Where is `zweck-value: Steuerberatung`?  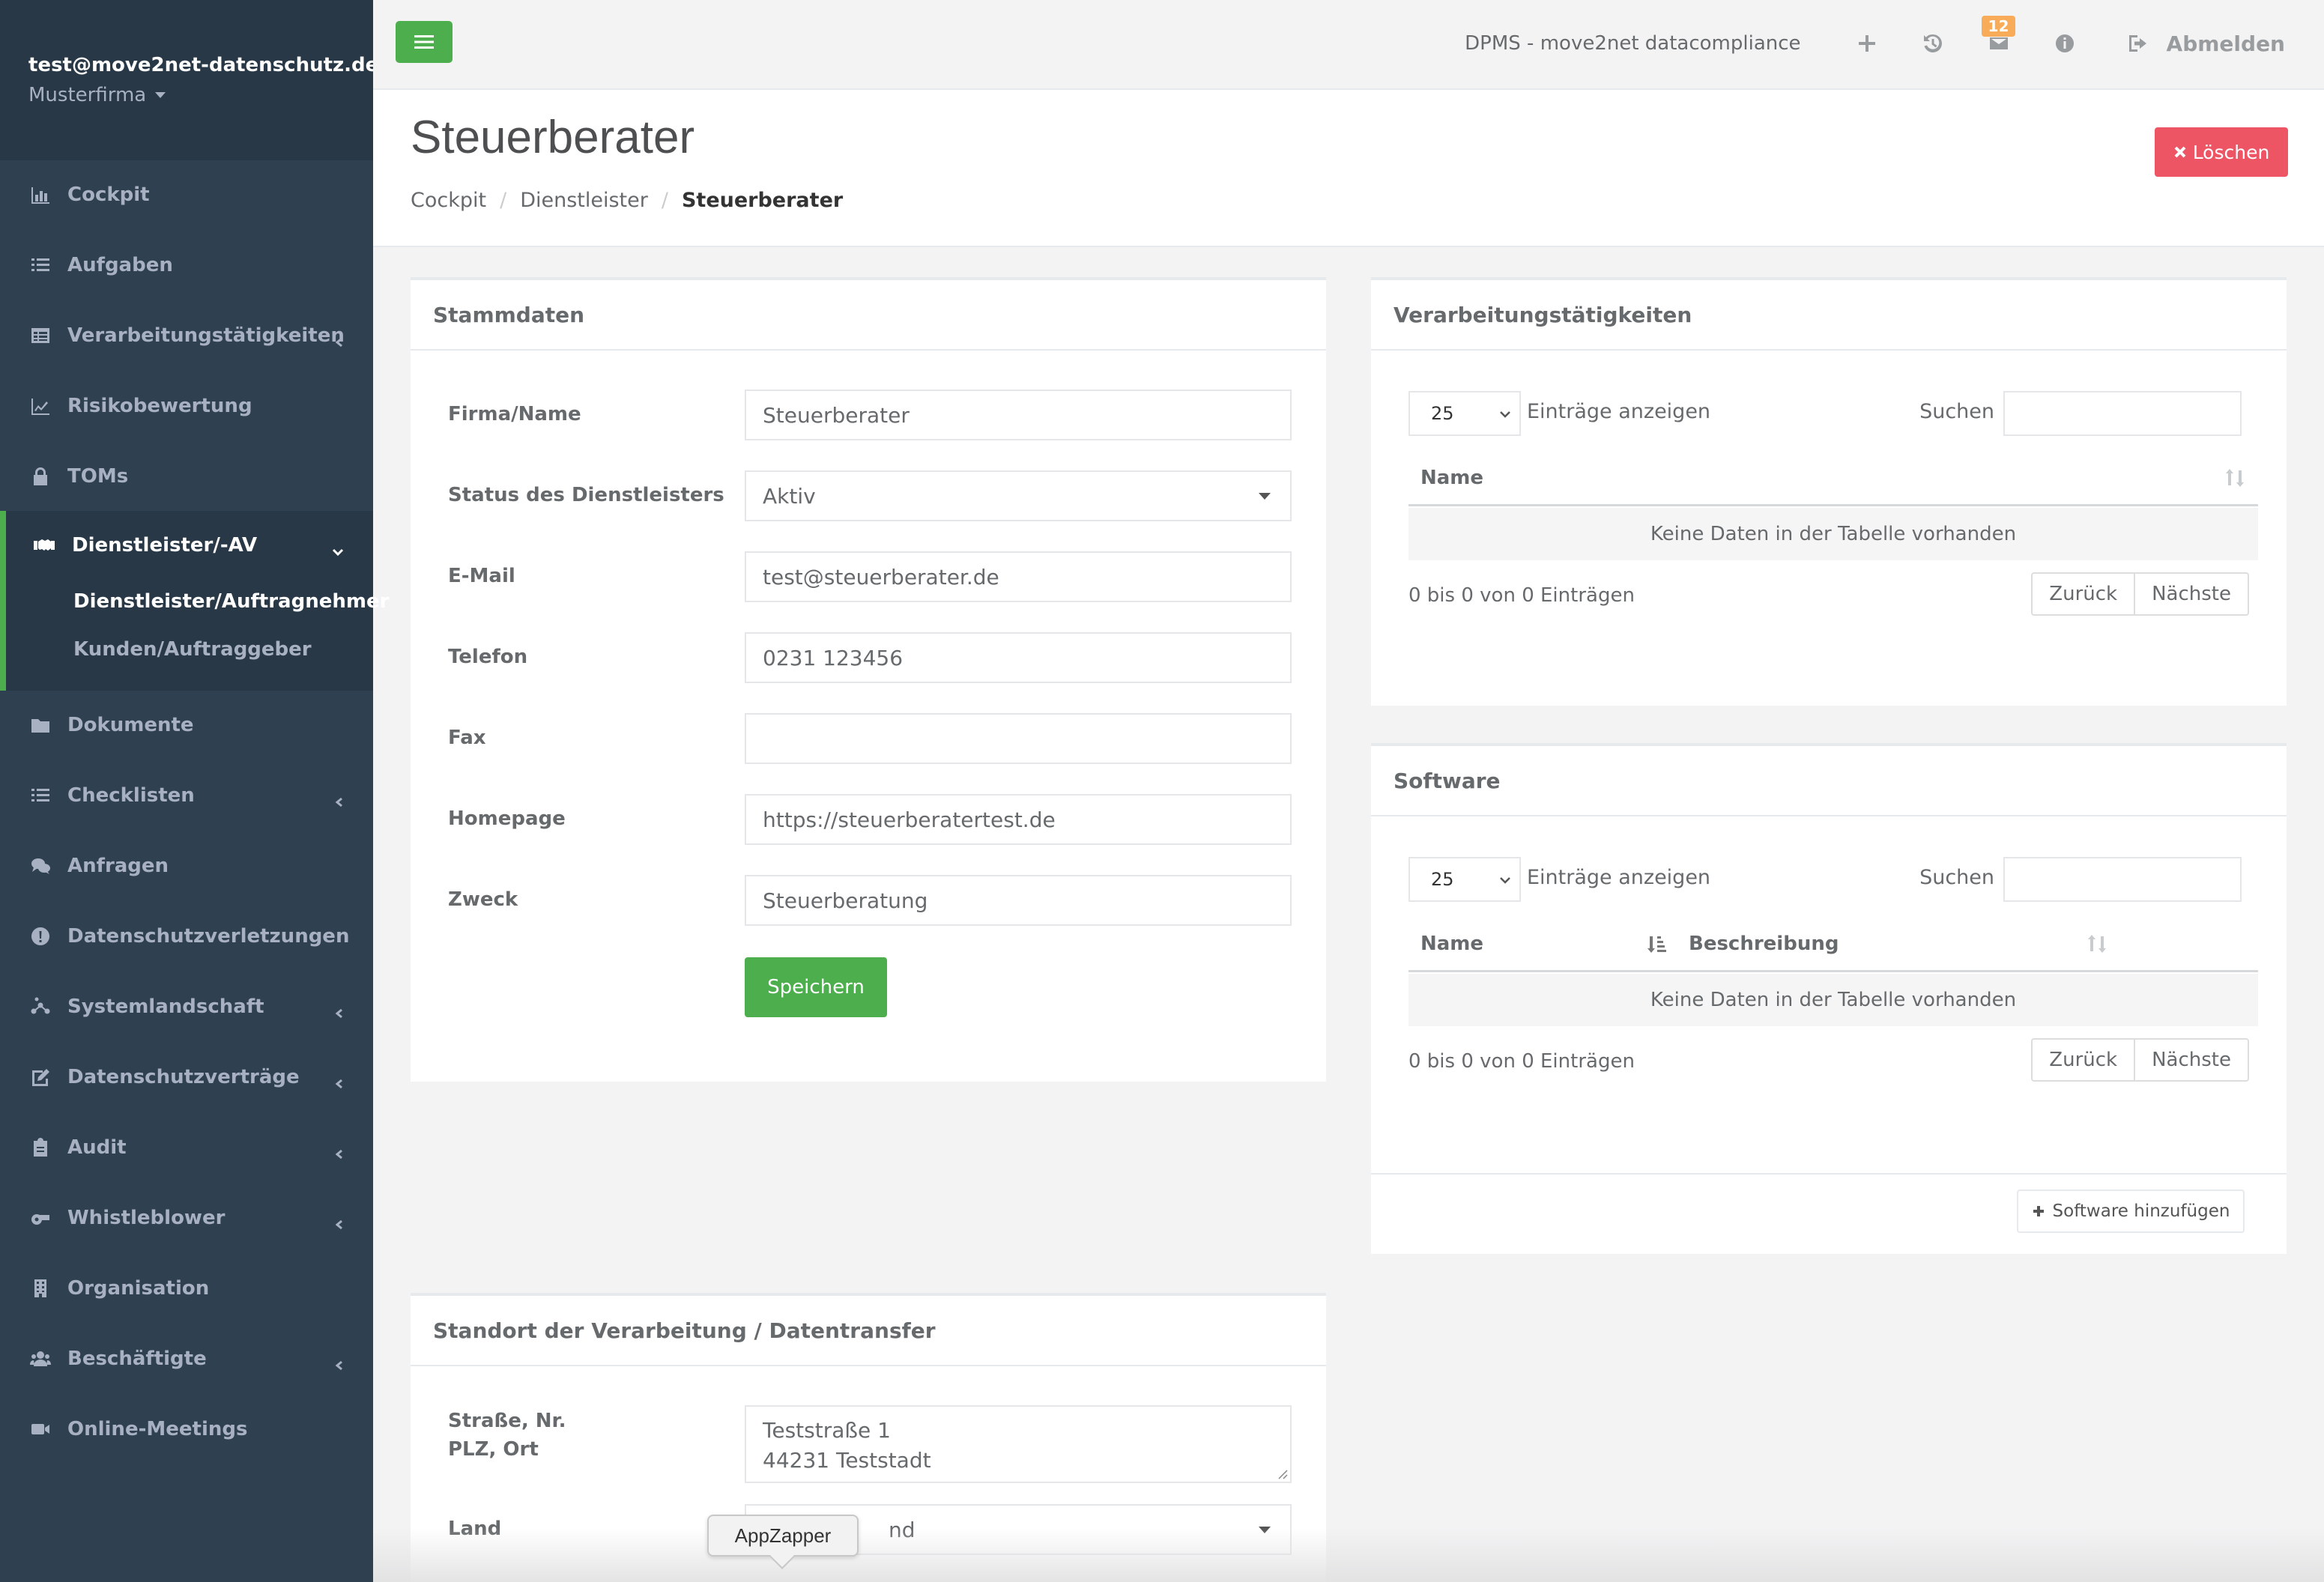 zweck-value: Steuerberatung is located at coordinates (845, 900).